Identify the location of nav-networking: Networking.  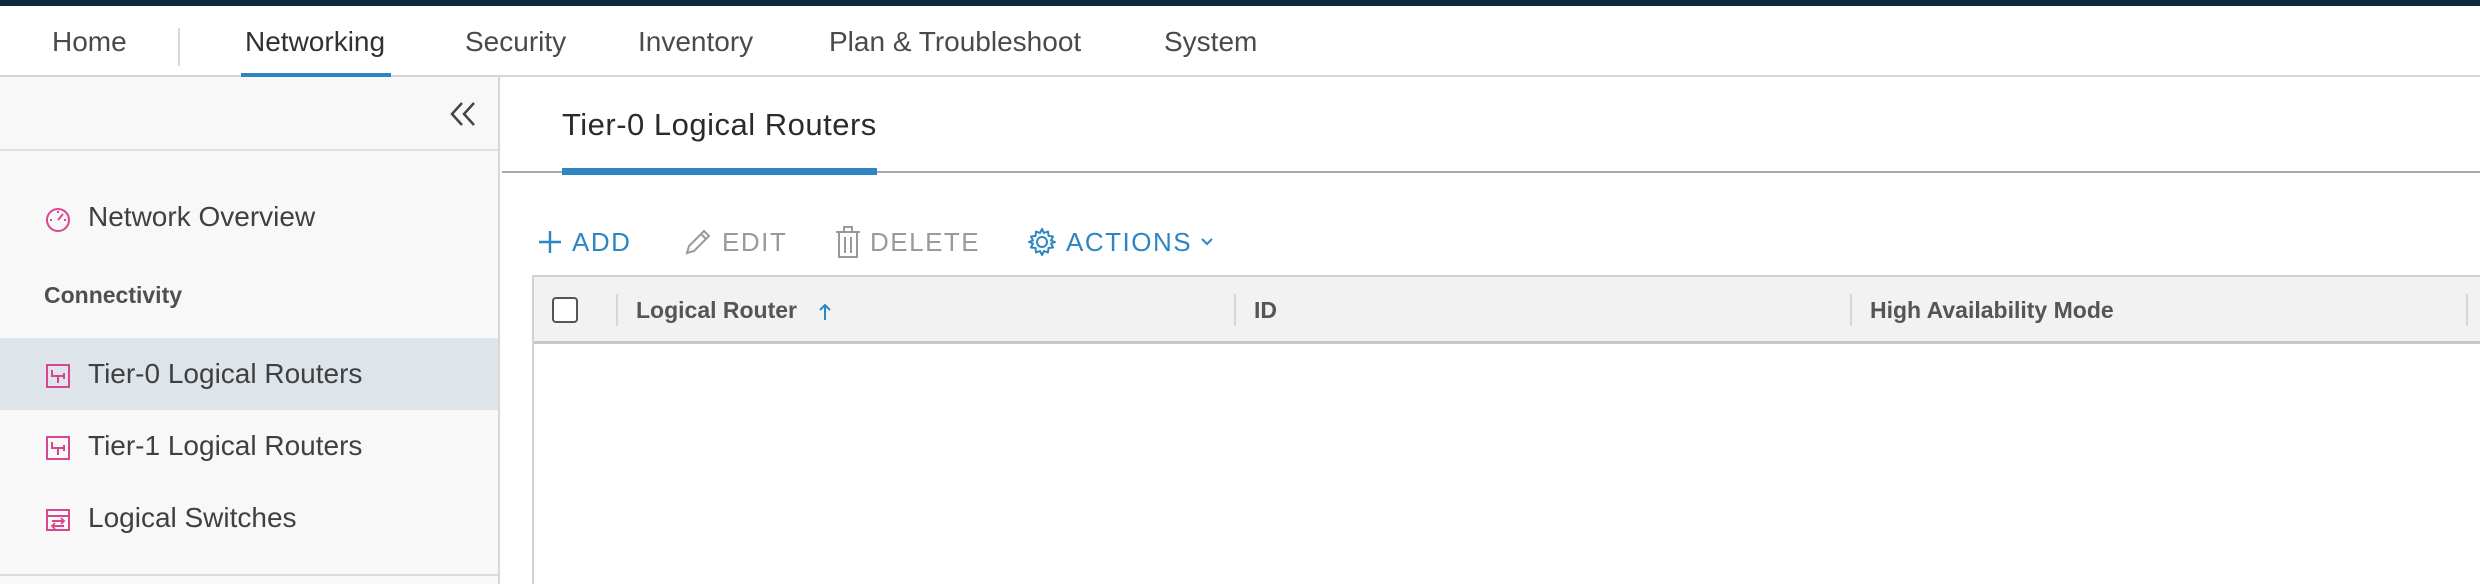
(316, 42).